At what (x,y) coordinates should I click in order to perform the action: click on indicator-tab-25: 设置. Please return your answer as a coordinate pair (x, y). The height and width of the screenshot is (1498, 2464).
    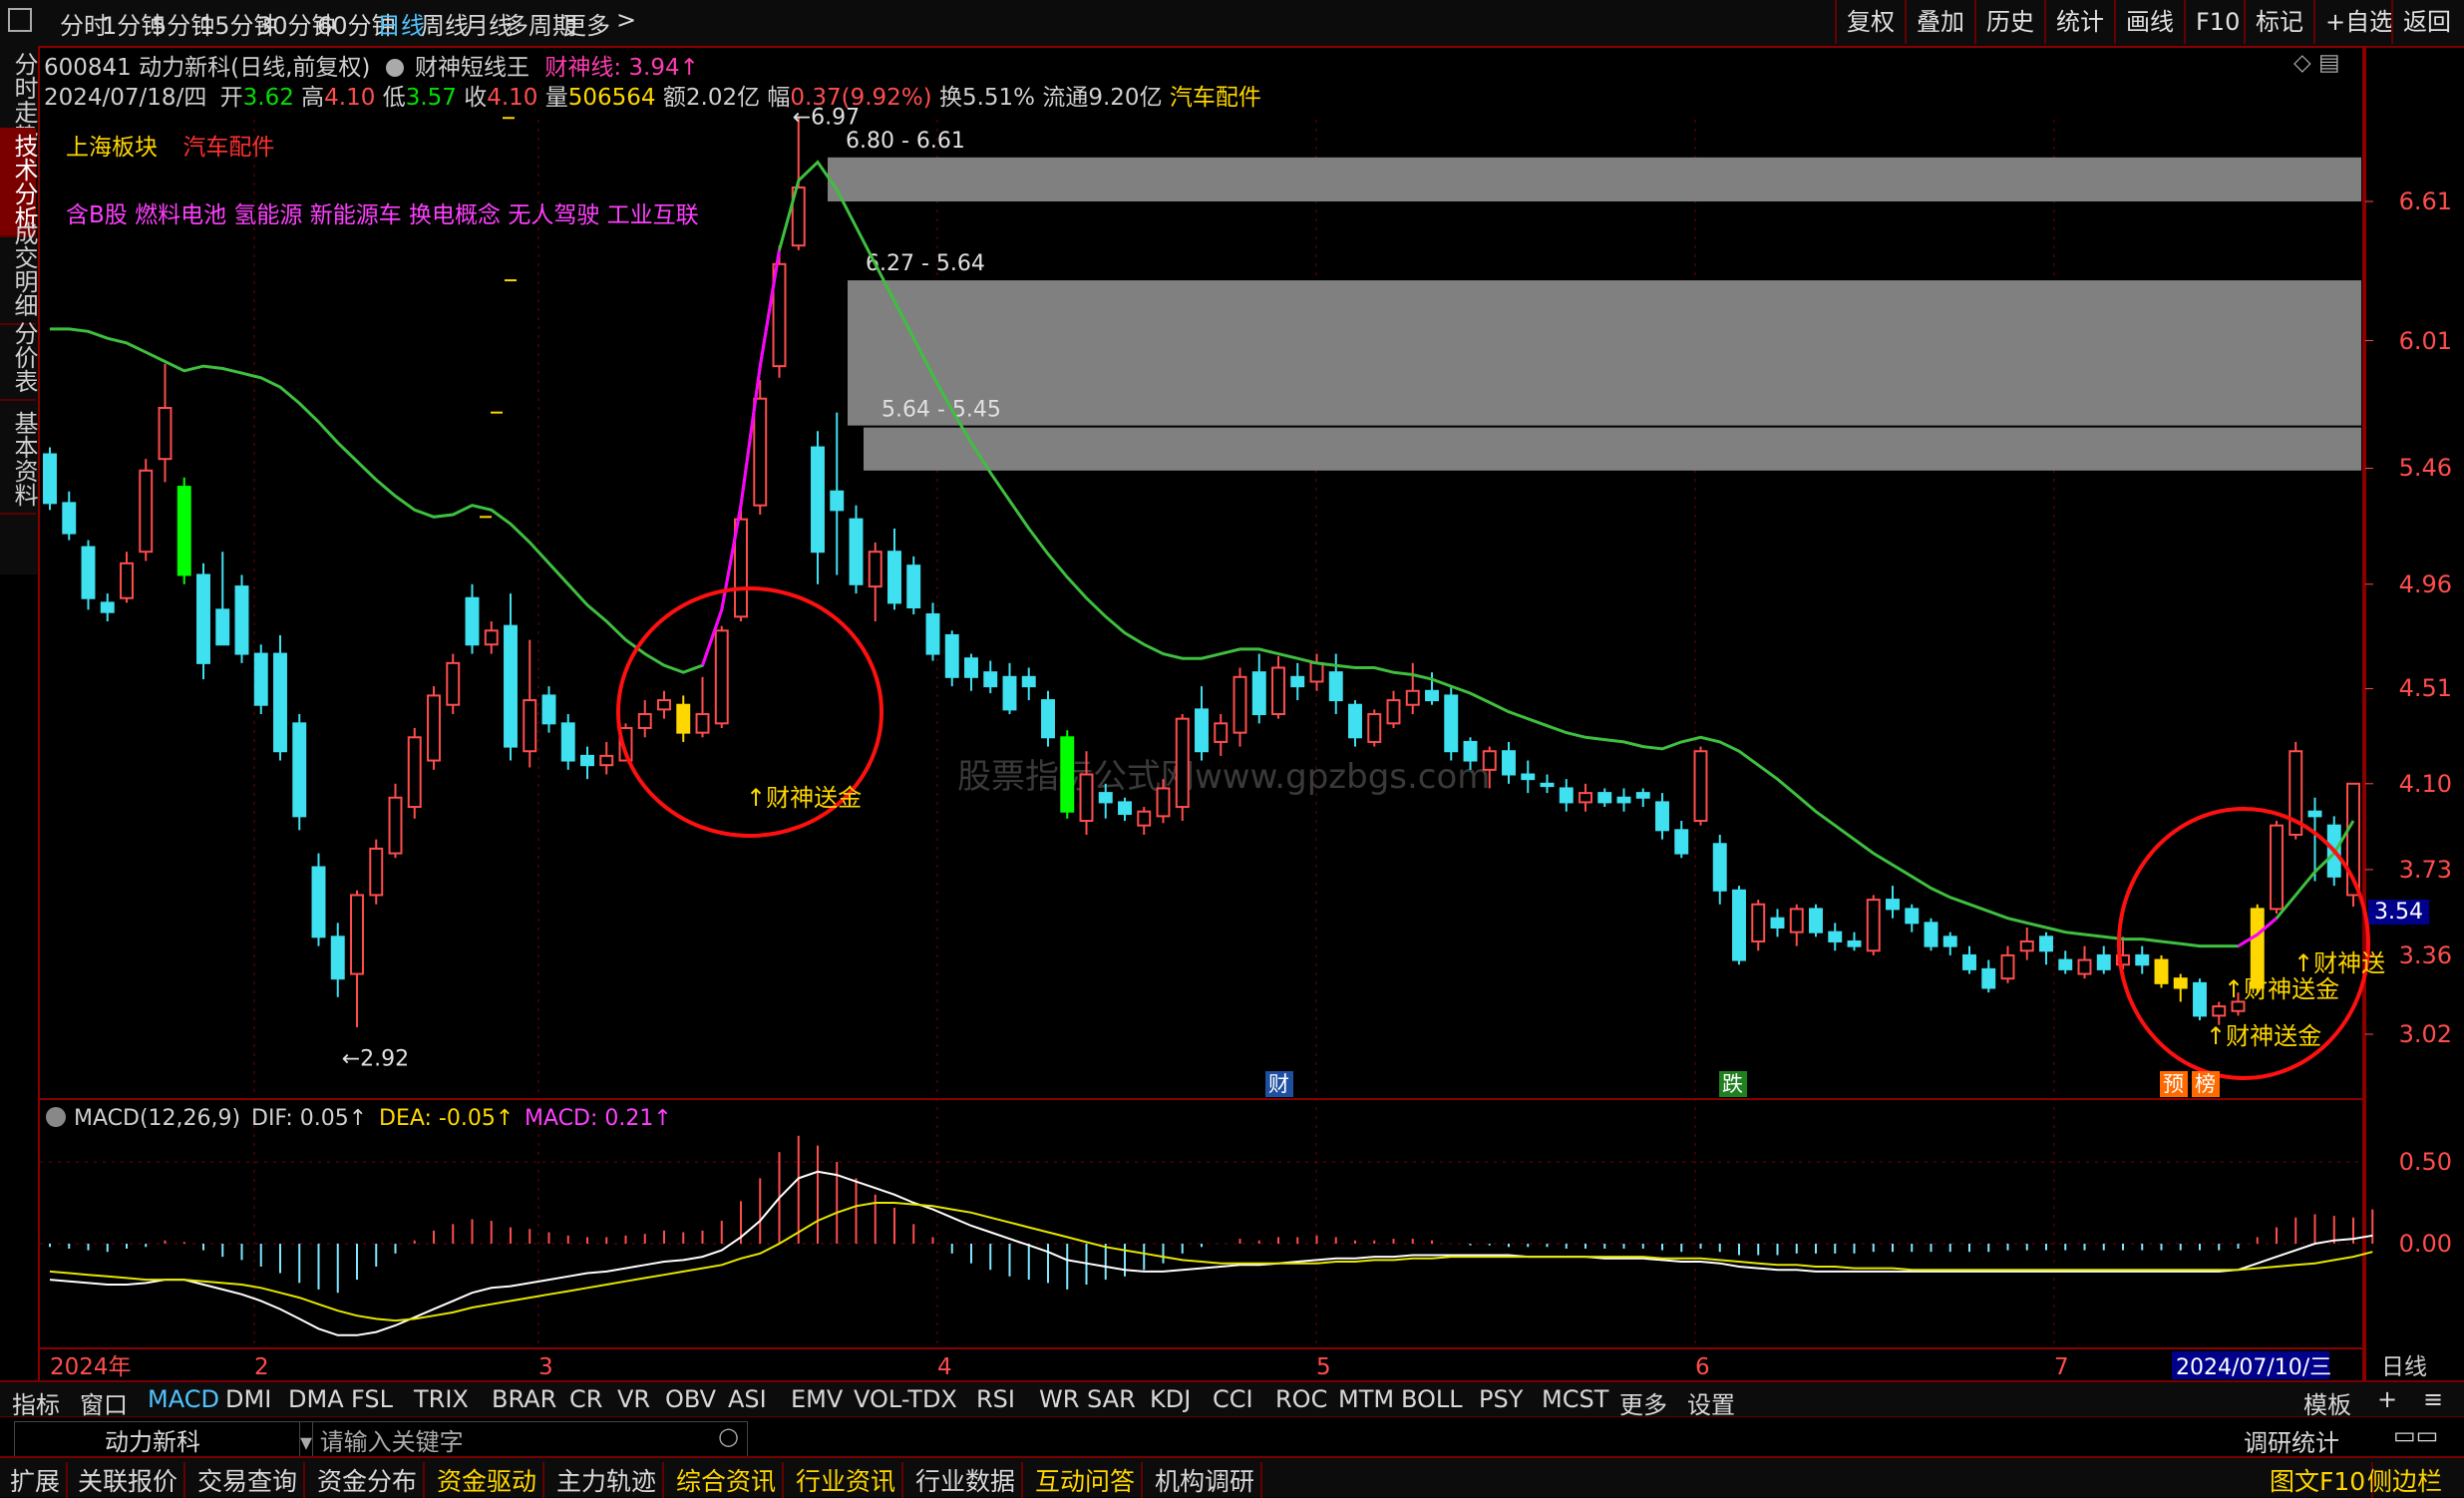
    Looking at the image, I should click on (1711, 1403).